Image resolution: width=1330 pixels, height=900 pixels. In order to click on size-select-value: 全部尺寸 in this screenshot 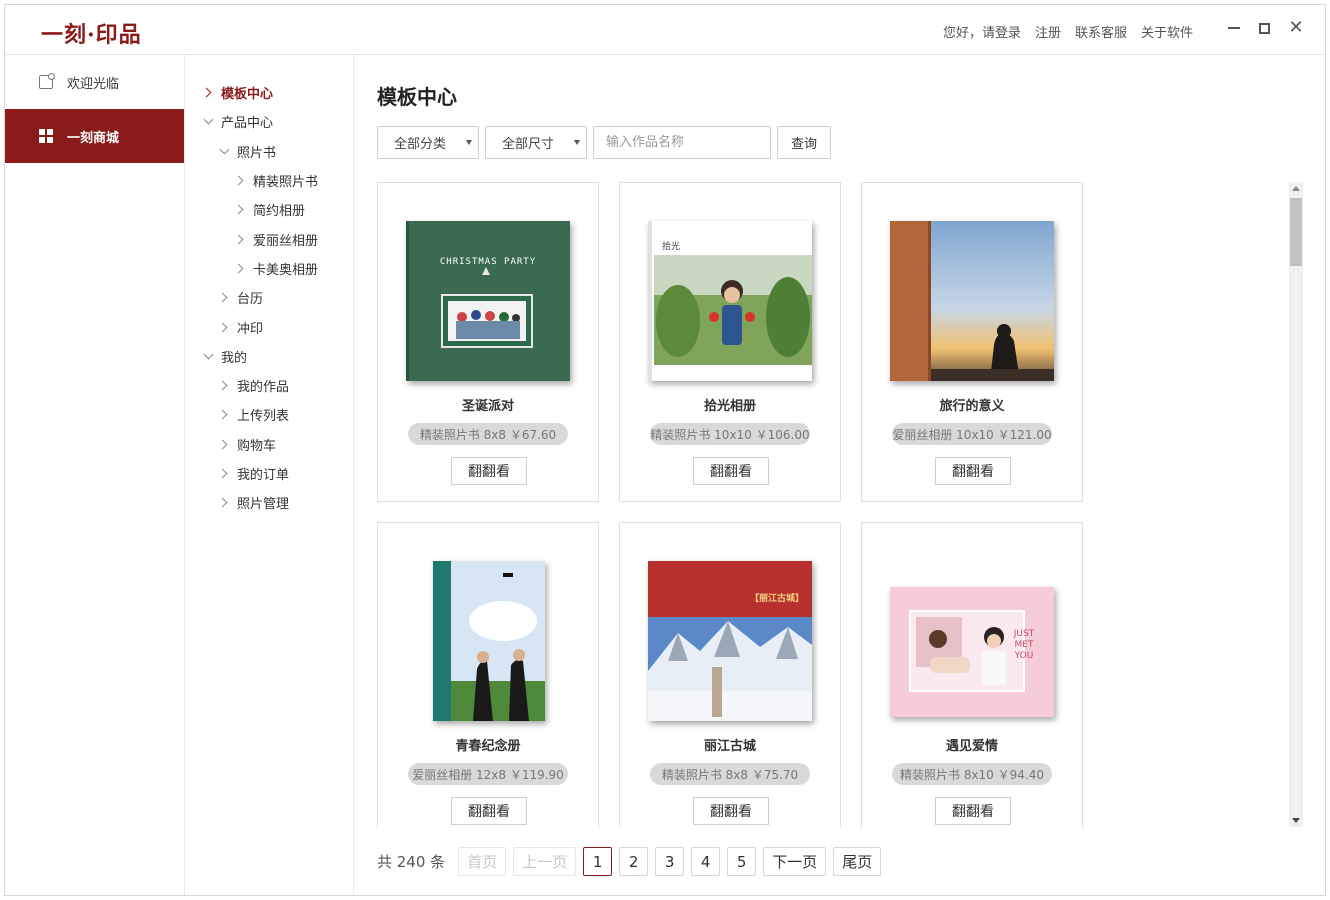, I will do `click(528, 144)`.